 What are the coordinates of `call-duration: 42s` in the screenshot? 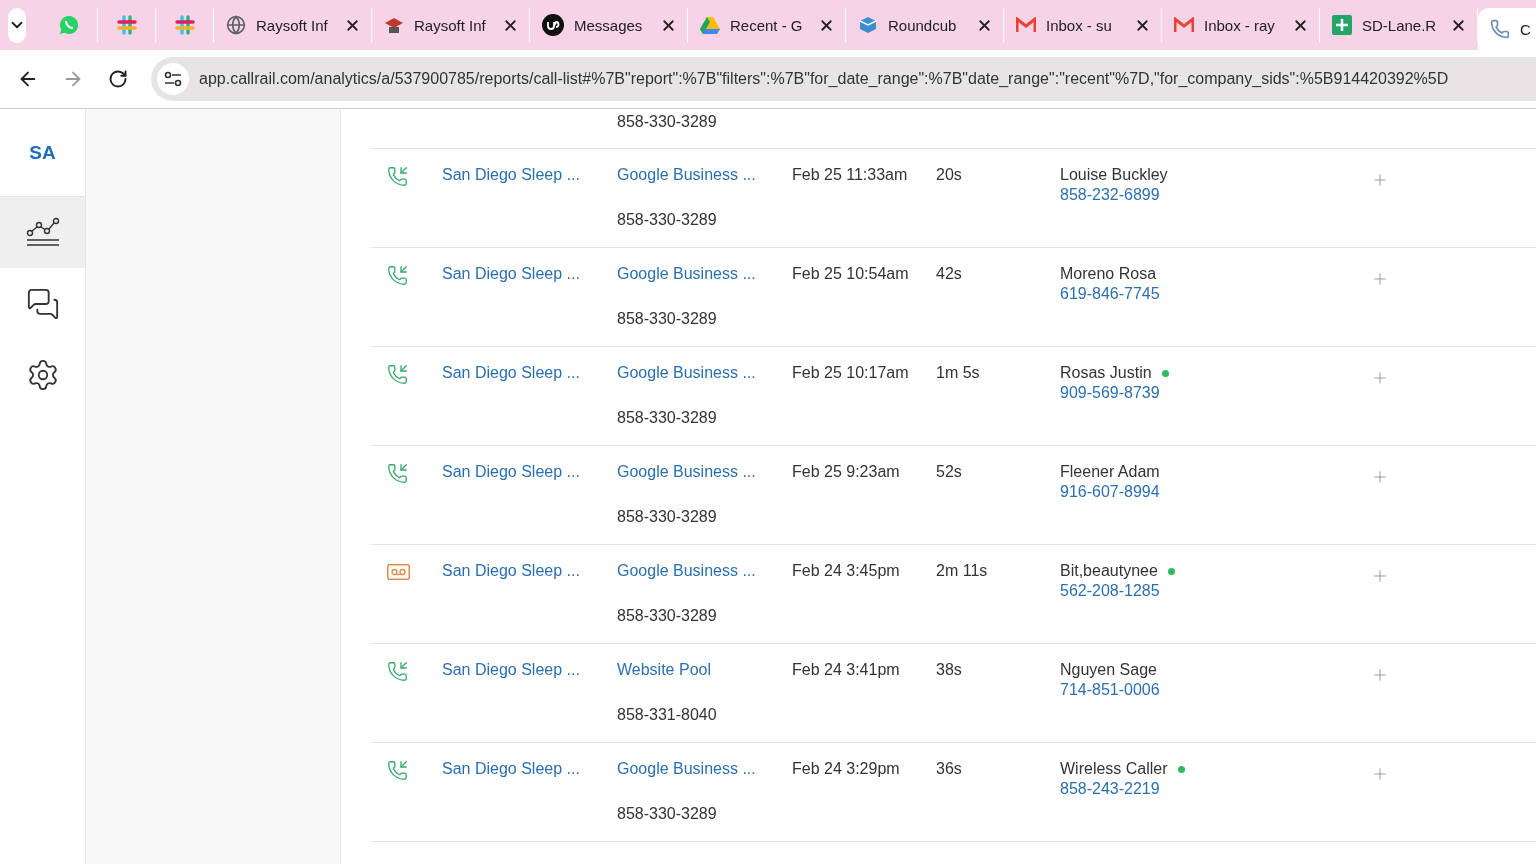 It's located at (949, 274).